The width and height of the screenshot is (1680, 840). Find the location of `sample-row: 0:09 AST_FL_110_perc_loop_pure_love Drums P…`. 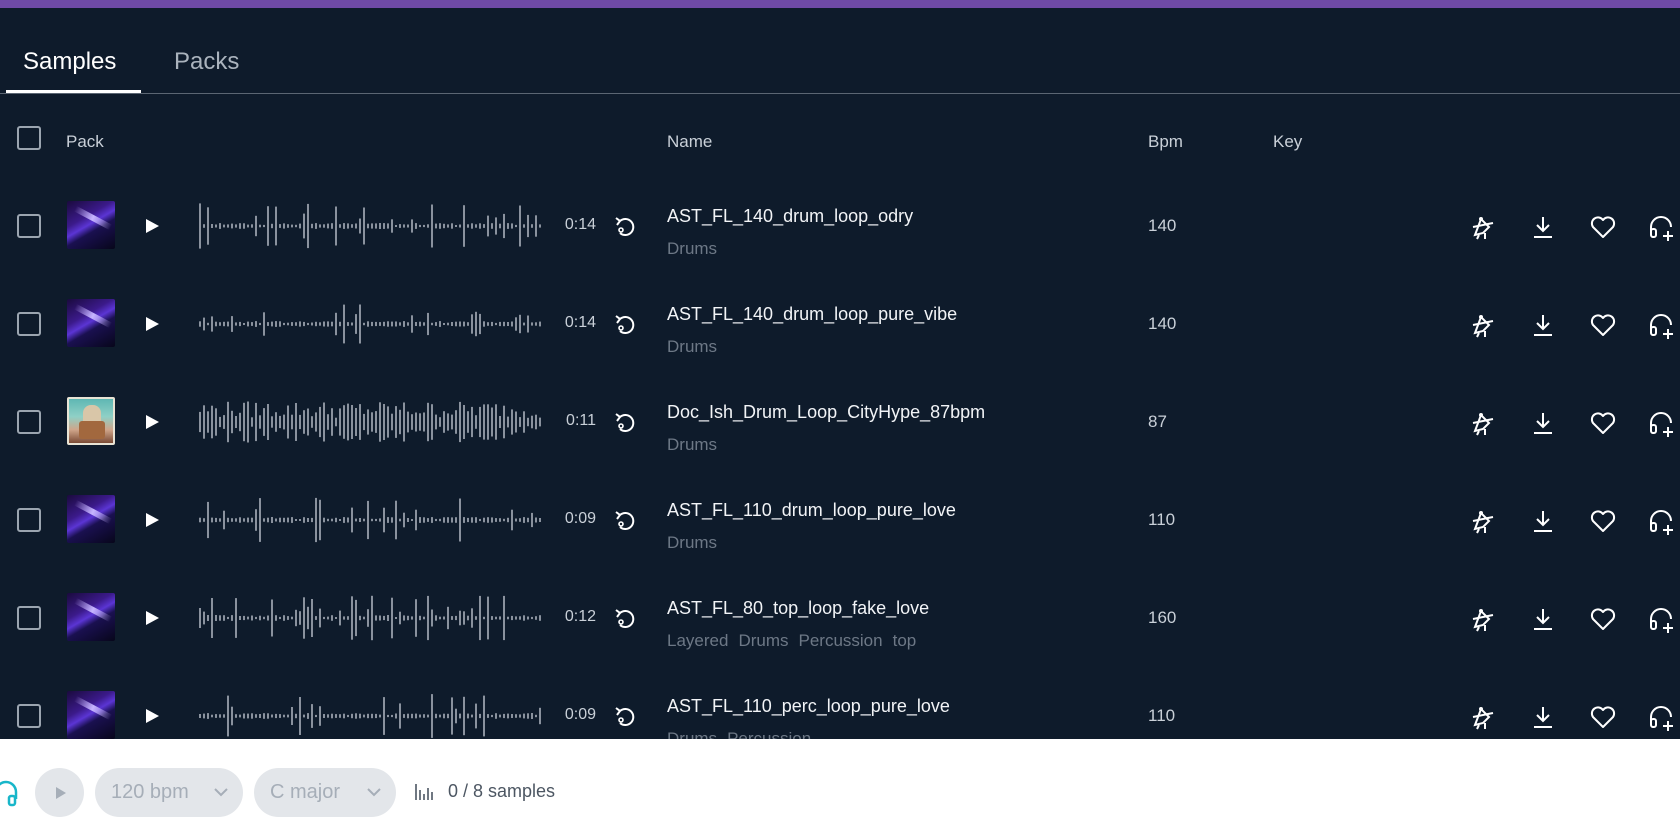

sample-row: 0:09 AST_FL_110_perc_loop_pure_love Drums P… is located at coordinates (840, 706).